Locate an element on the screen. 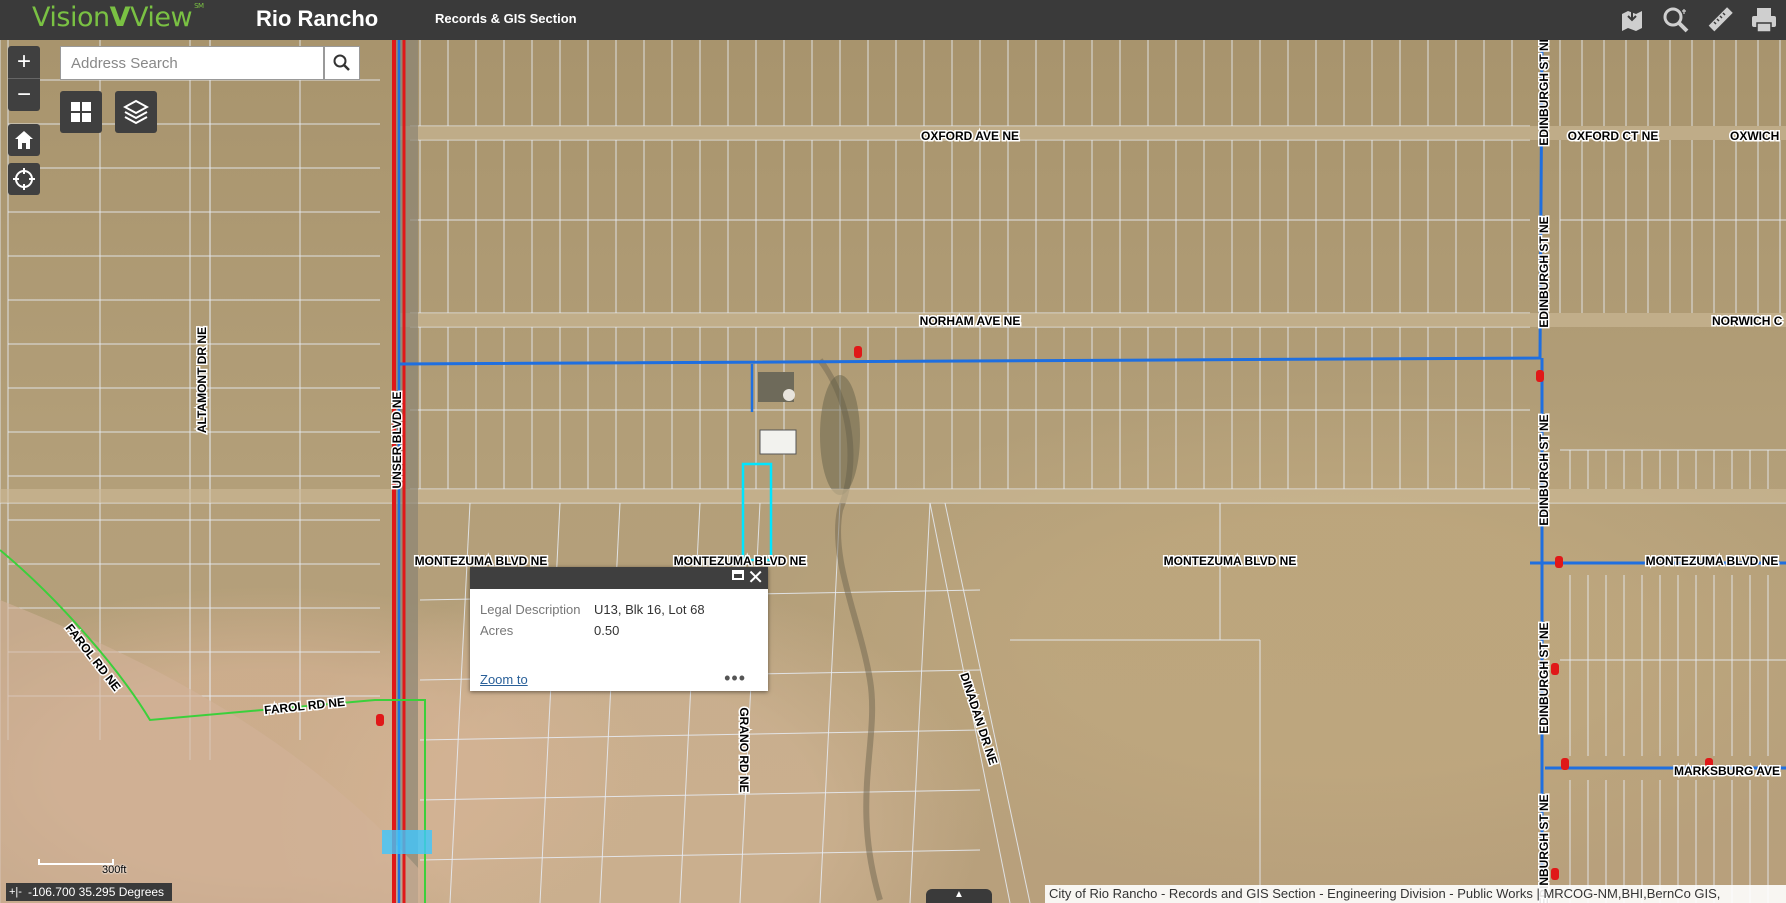  expand-icon: +|- is located at coordinates (15, 892).